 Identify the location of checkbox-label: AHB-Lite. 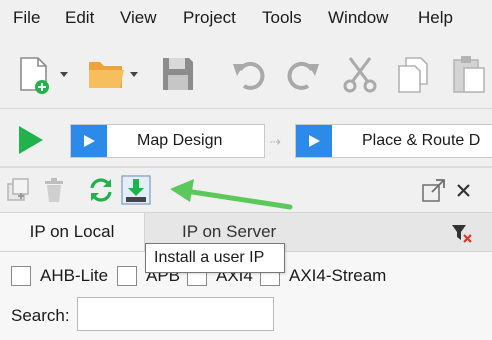
(74, 275).